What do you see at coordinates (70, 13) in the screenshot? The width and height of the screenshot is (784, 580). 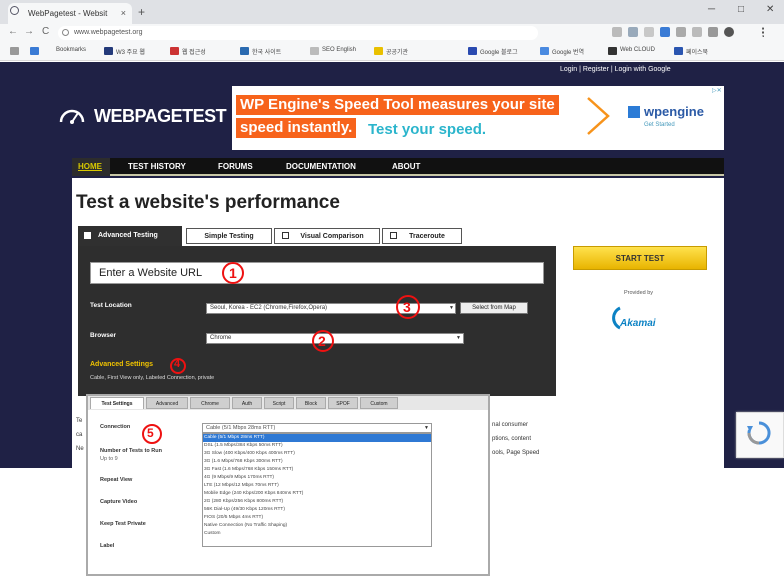 I see `browser-tab: WebPagetest - Websit ×` at bounding box center [70, 13].